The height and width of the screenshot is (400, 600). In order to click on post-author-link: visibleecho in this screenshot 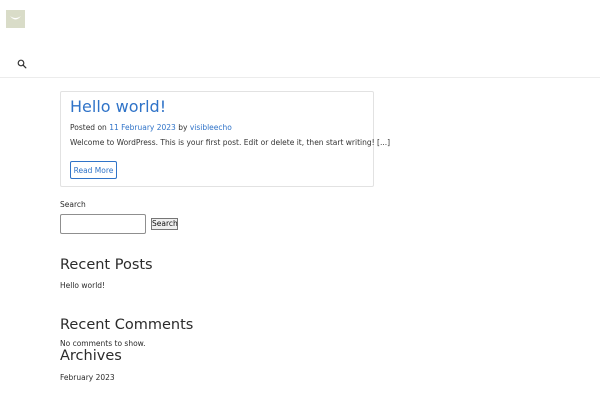, I will do `click(211, 127)`.